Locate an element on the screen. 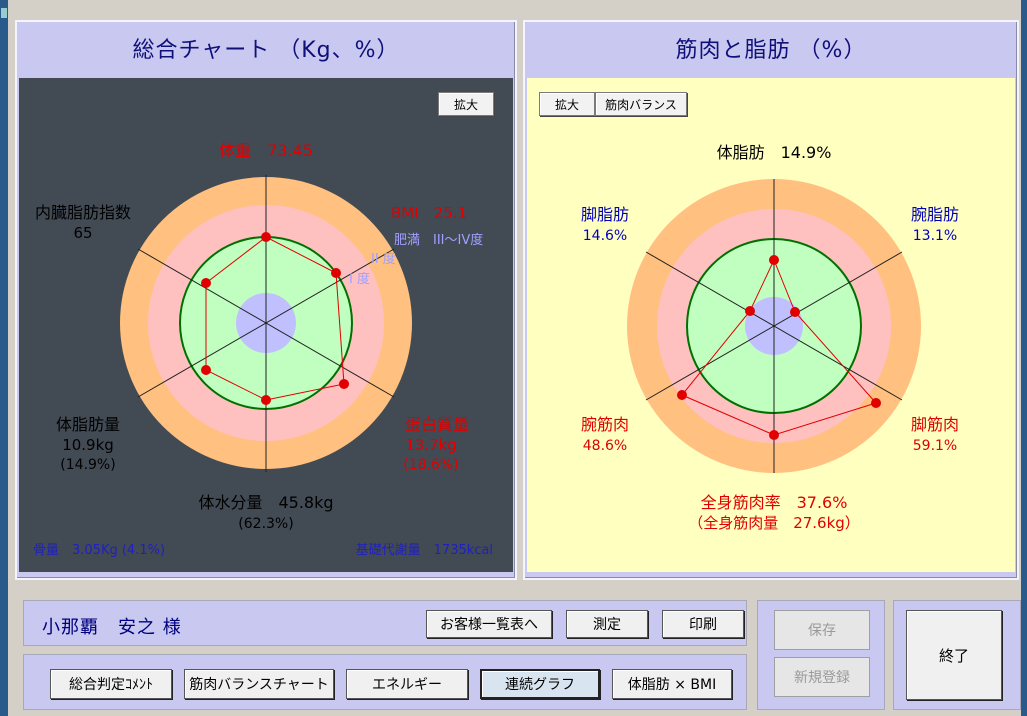 The image size is (1027, 716). window-right-edge is located at coordinates (1024, 358).